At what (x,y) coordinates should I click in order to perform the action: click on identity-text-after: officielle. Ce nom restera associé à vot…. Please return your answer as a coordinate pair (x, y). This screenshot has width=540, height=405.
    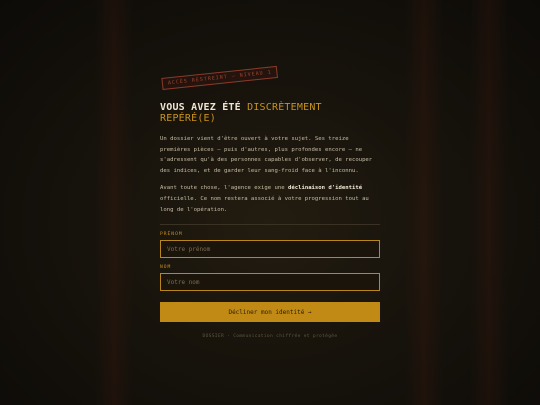
    Looking at the image, I should click on (264, 204).